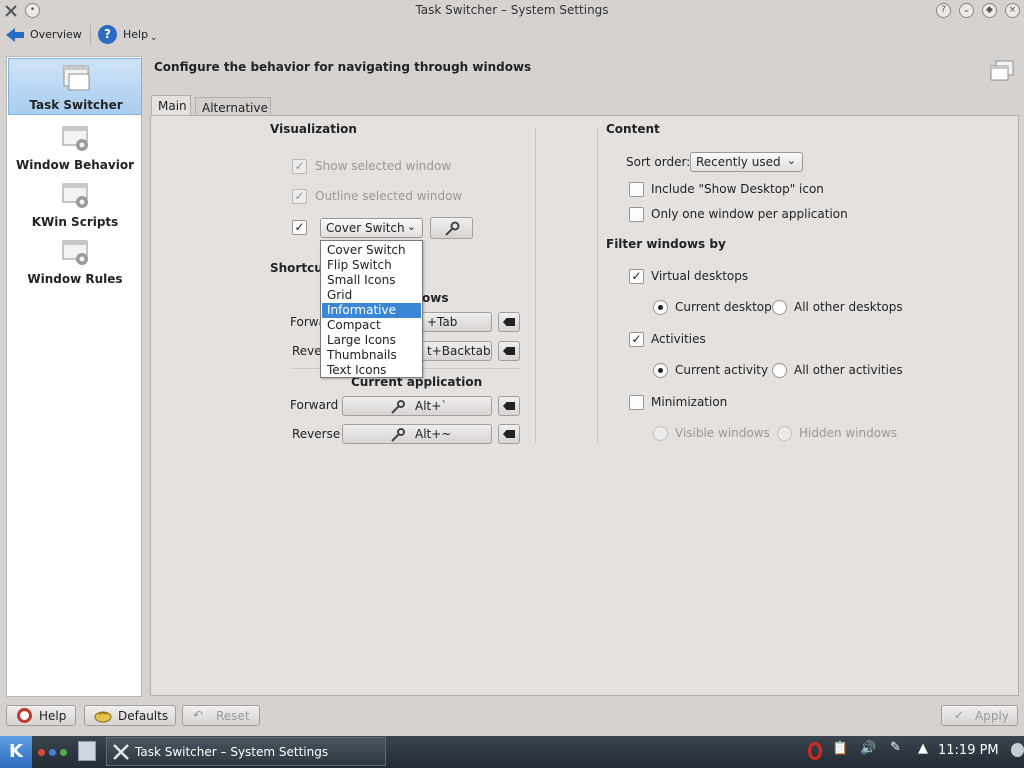 This screenshot has height=768, width=1024. I want to click on visible-windows-radio, so click(660, 433).